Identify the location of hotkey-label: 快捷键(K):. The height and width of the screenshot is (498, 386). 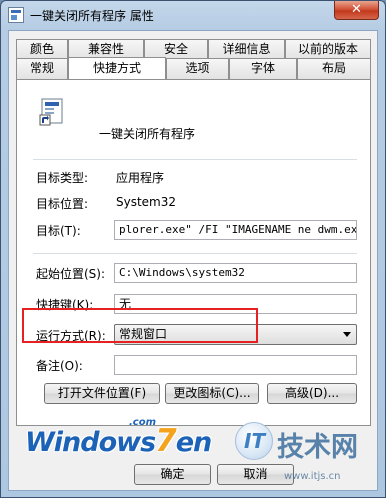
(65, 305).